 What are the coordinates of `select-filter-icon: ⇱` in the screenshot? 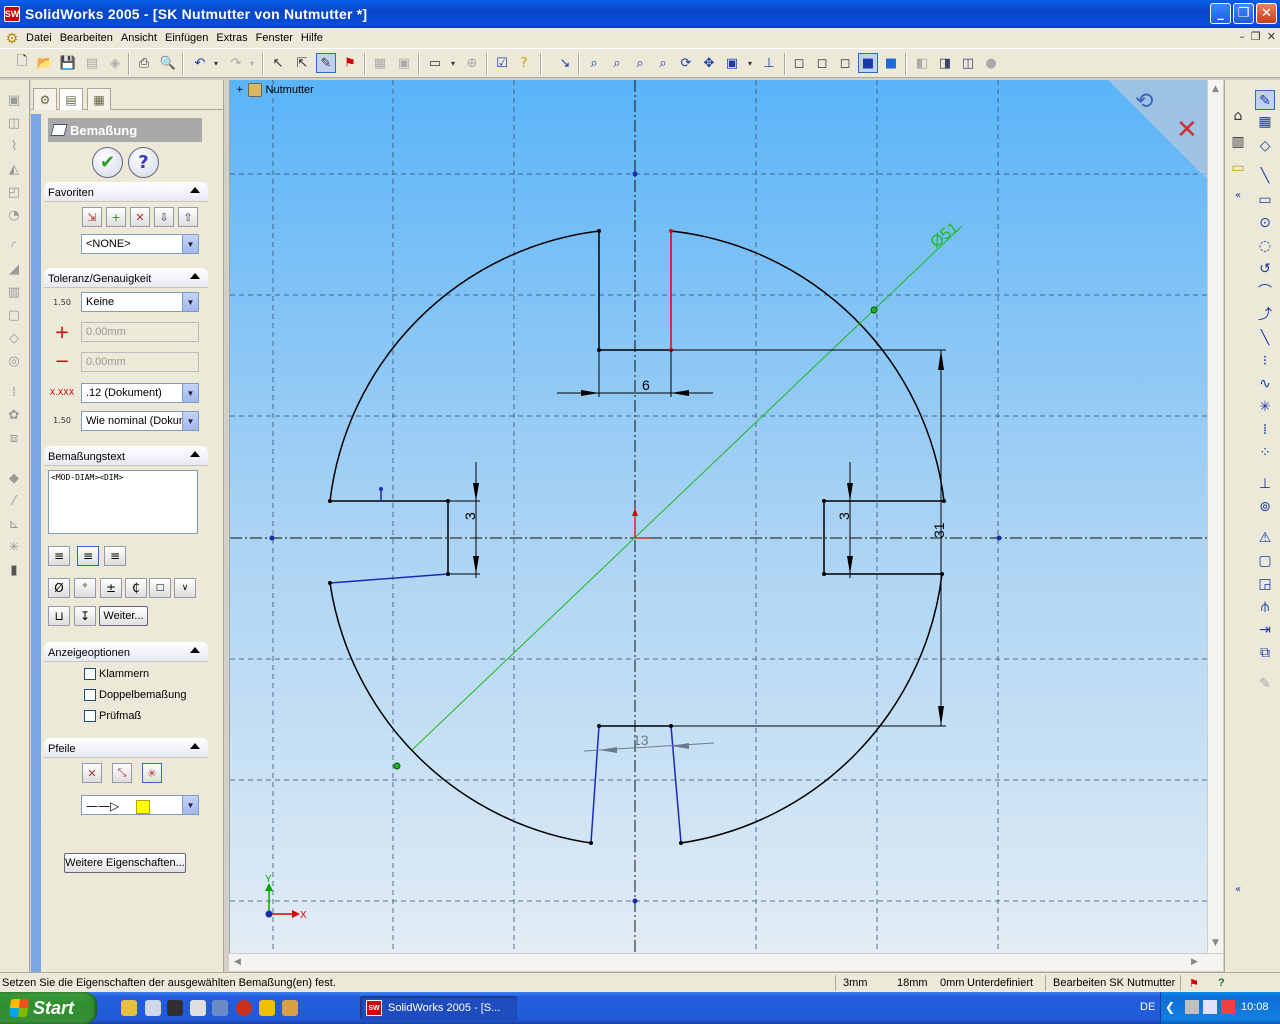 It's located at (302, 63).